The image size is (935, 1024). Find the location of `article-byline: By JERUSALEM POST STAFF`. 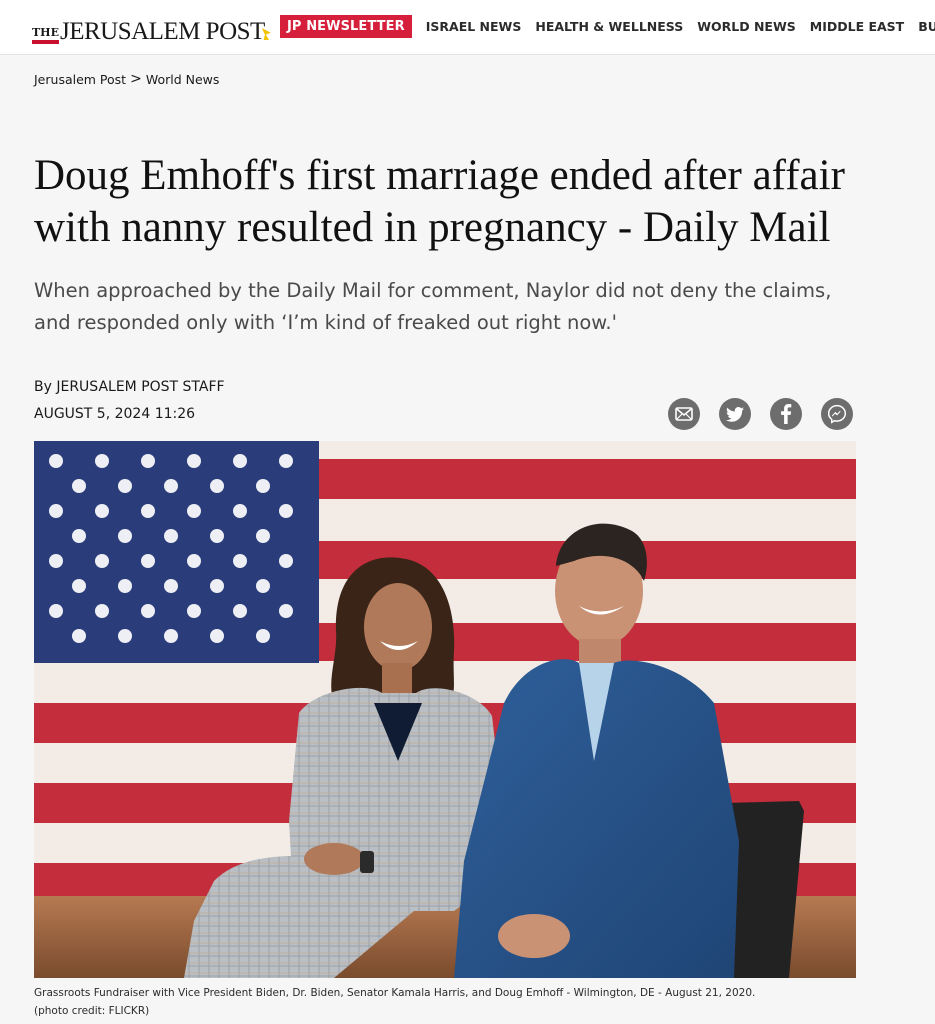

article-byline: By JERUSALEM POST STAFF is located at coordinates (129, 387).